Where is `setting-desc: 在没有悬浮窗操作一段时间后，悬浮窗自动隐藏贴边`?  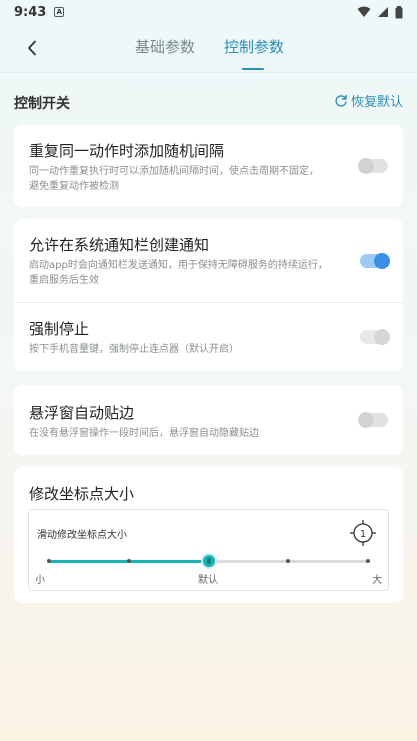 setting-desc: 在没有悬浮窗操作一段时间后，悬浮窗自动隐藏贴边 is located at coordinates (144, 433).